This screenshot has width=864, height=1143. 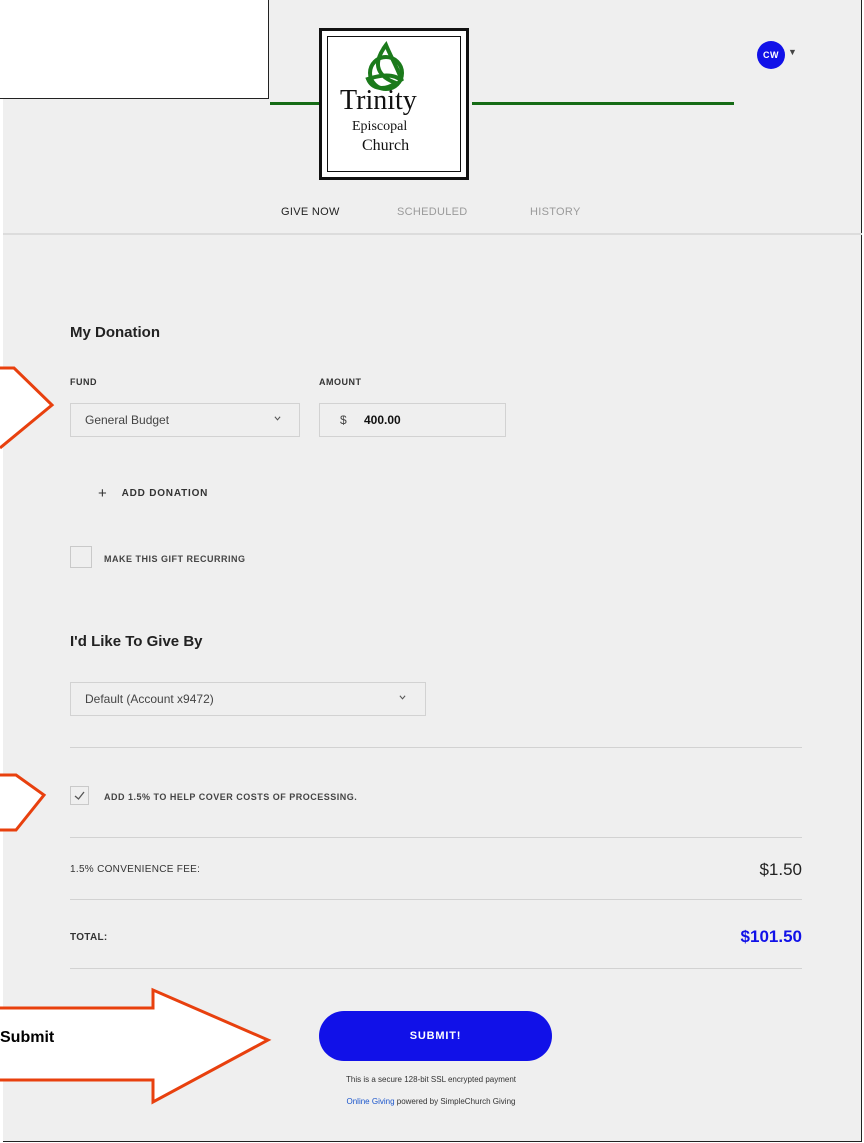 What do you see at coordinates (23, 802) in the screenshot?
I see `processing-callout-arrow` at bounding box center [23, 802].